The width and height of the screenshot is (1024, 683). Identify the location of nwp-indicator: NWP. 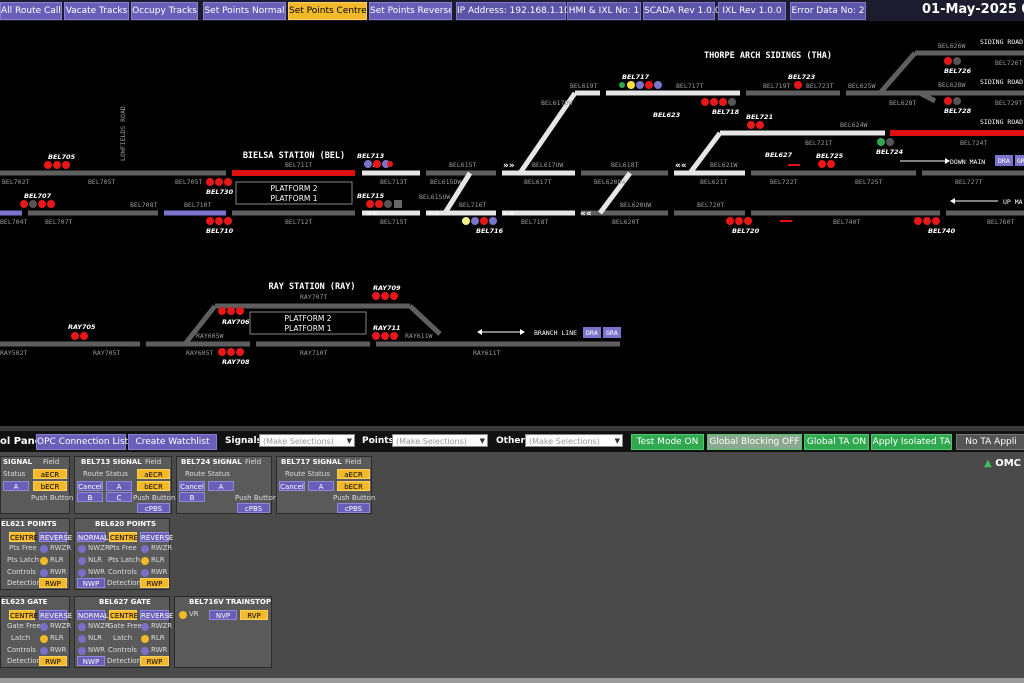
(91, 661).